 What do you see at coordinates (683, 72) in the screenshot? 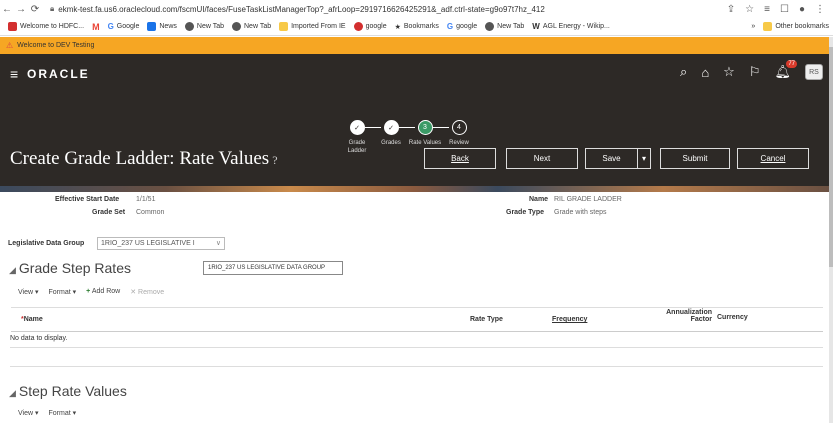
I see `search-icon: ⌕` at bounding box center [683, 72].